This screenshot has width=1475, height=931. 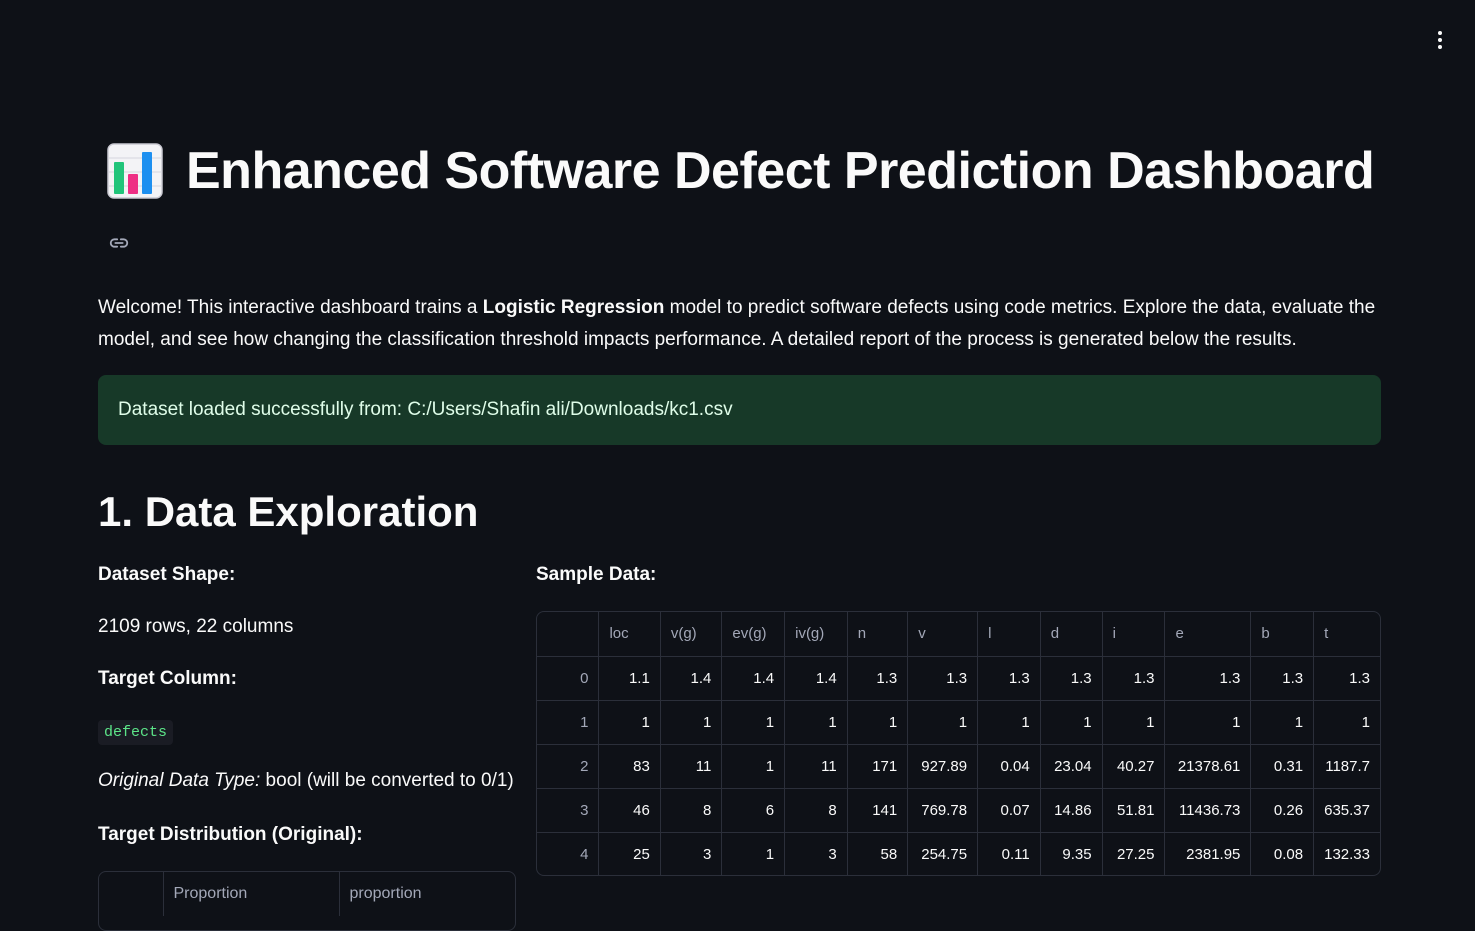 What do you see at coordinates (1134, 853) in the screenshot?
I see `table-cell: 27.25` at bounding box center [1134, 853].